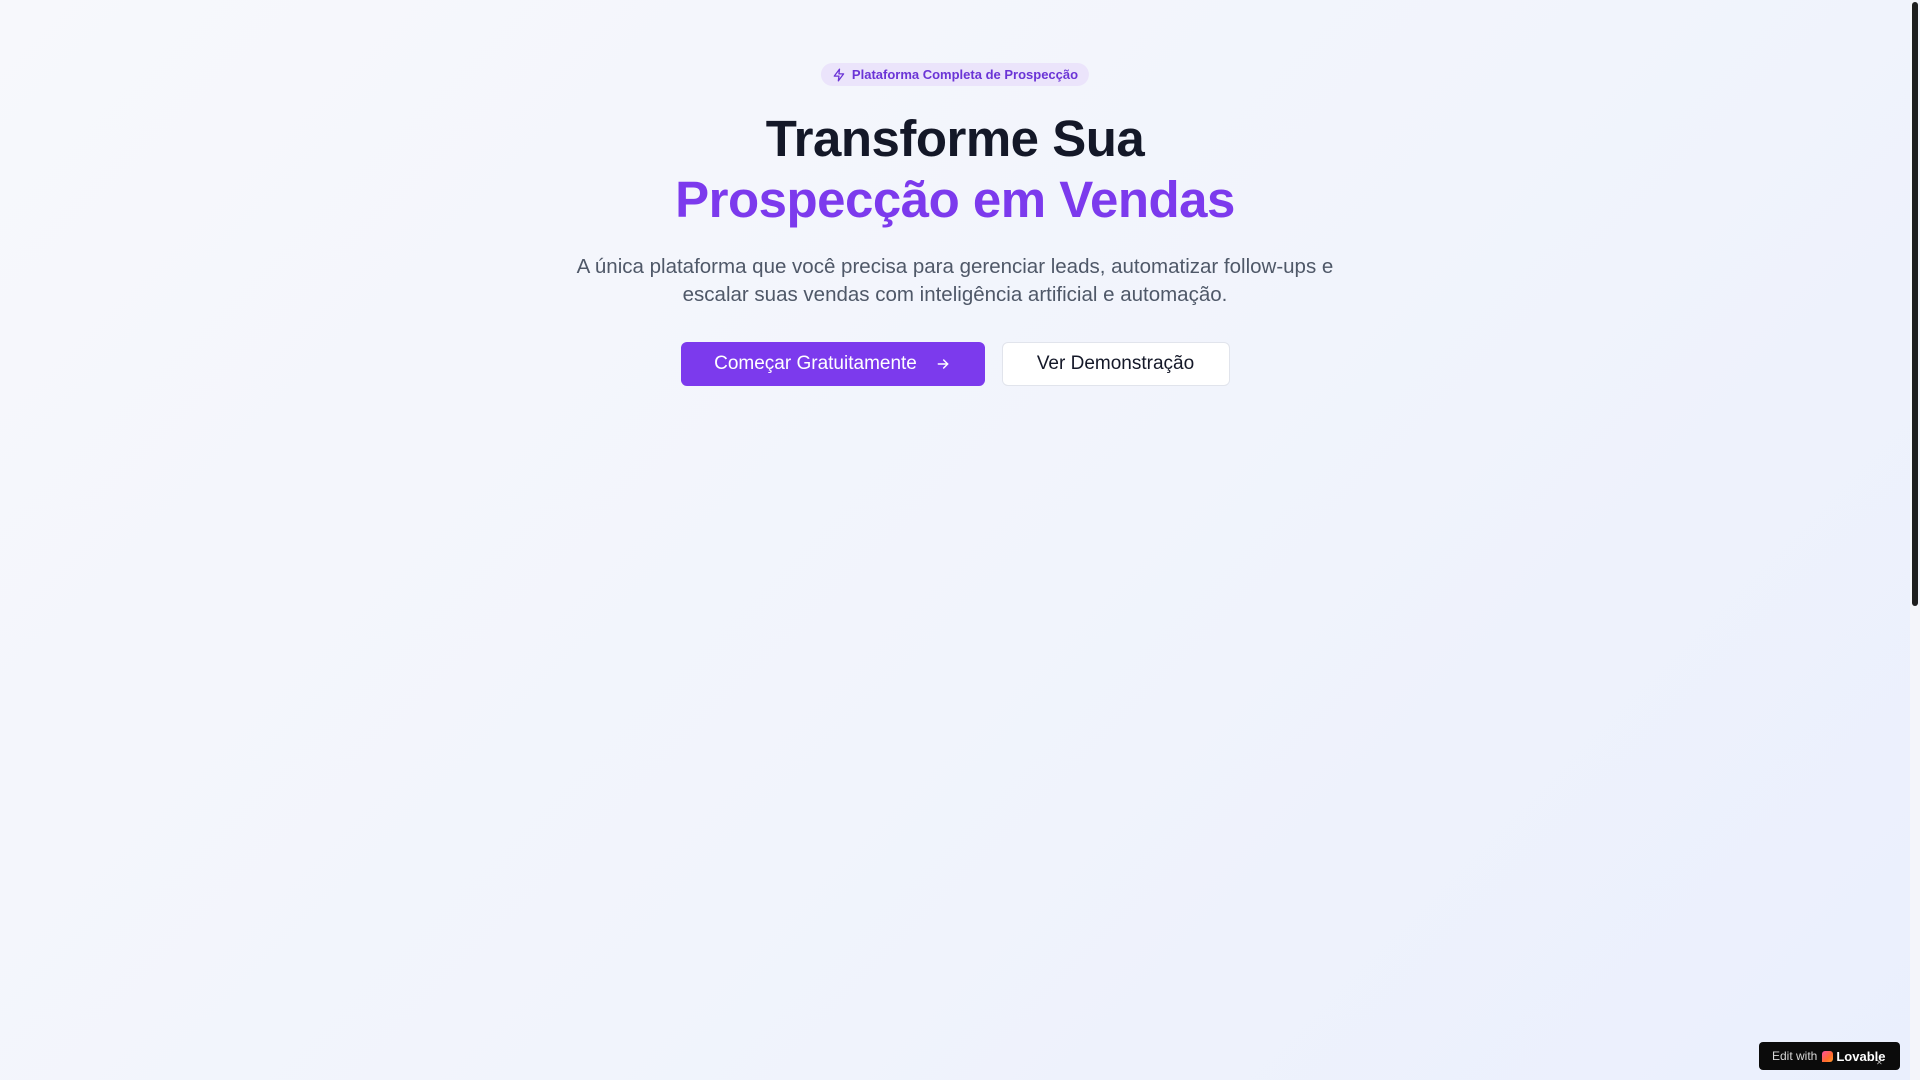  What do you see at coordinates (955, 199) in the screenshot?
I see `hero-title-line2: Prospecção em Vendas` at bounding box center [955, 199].